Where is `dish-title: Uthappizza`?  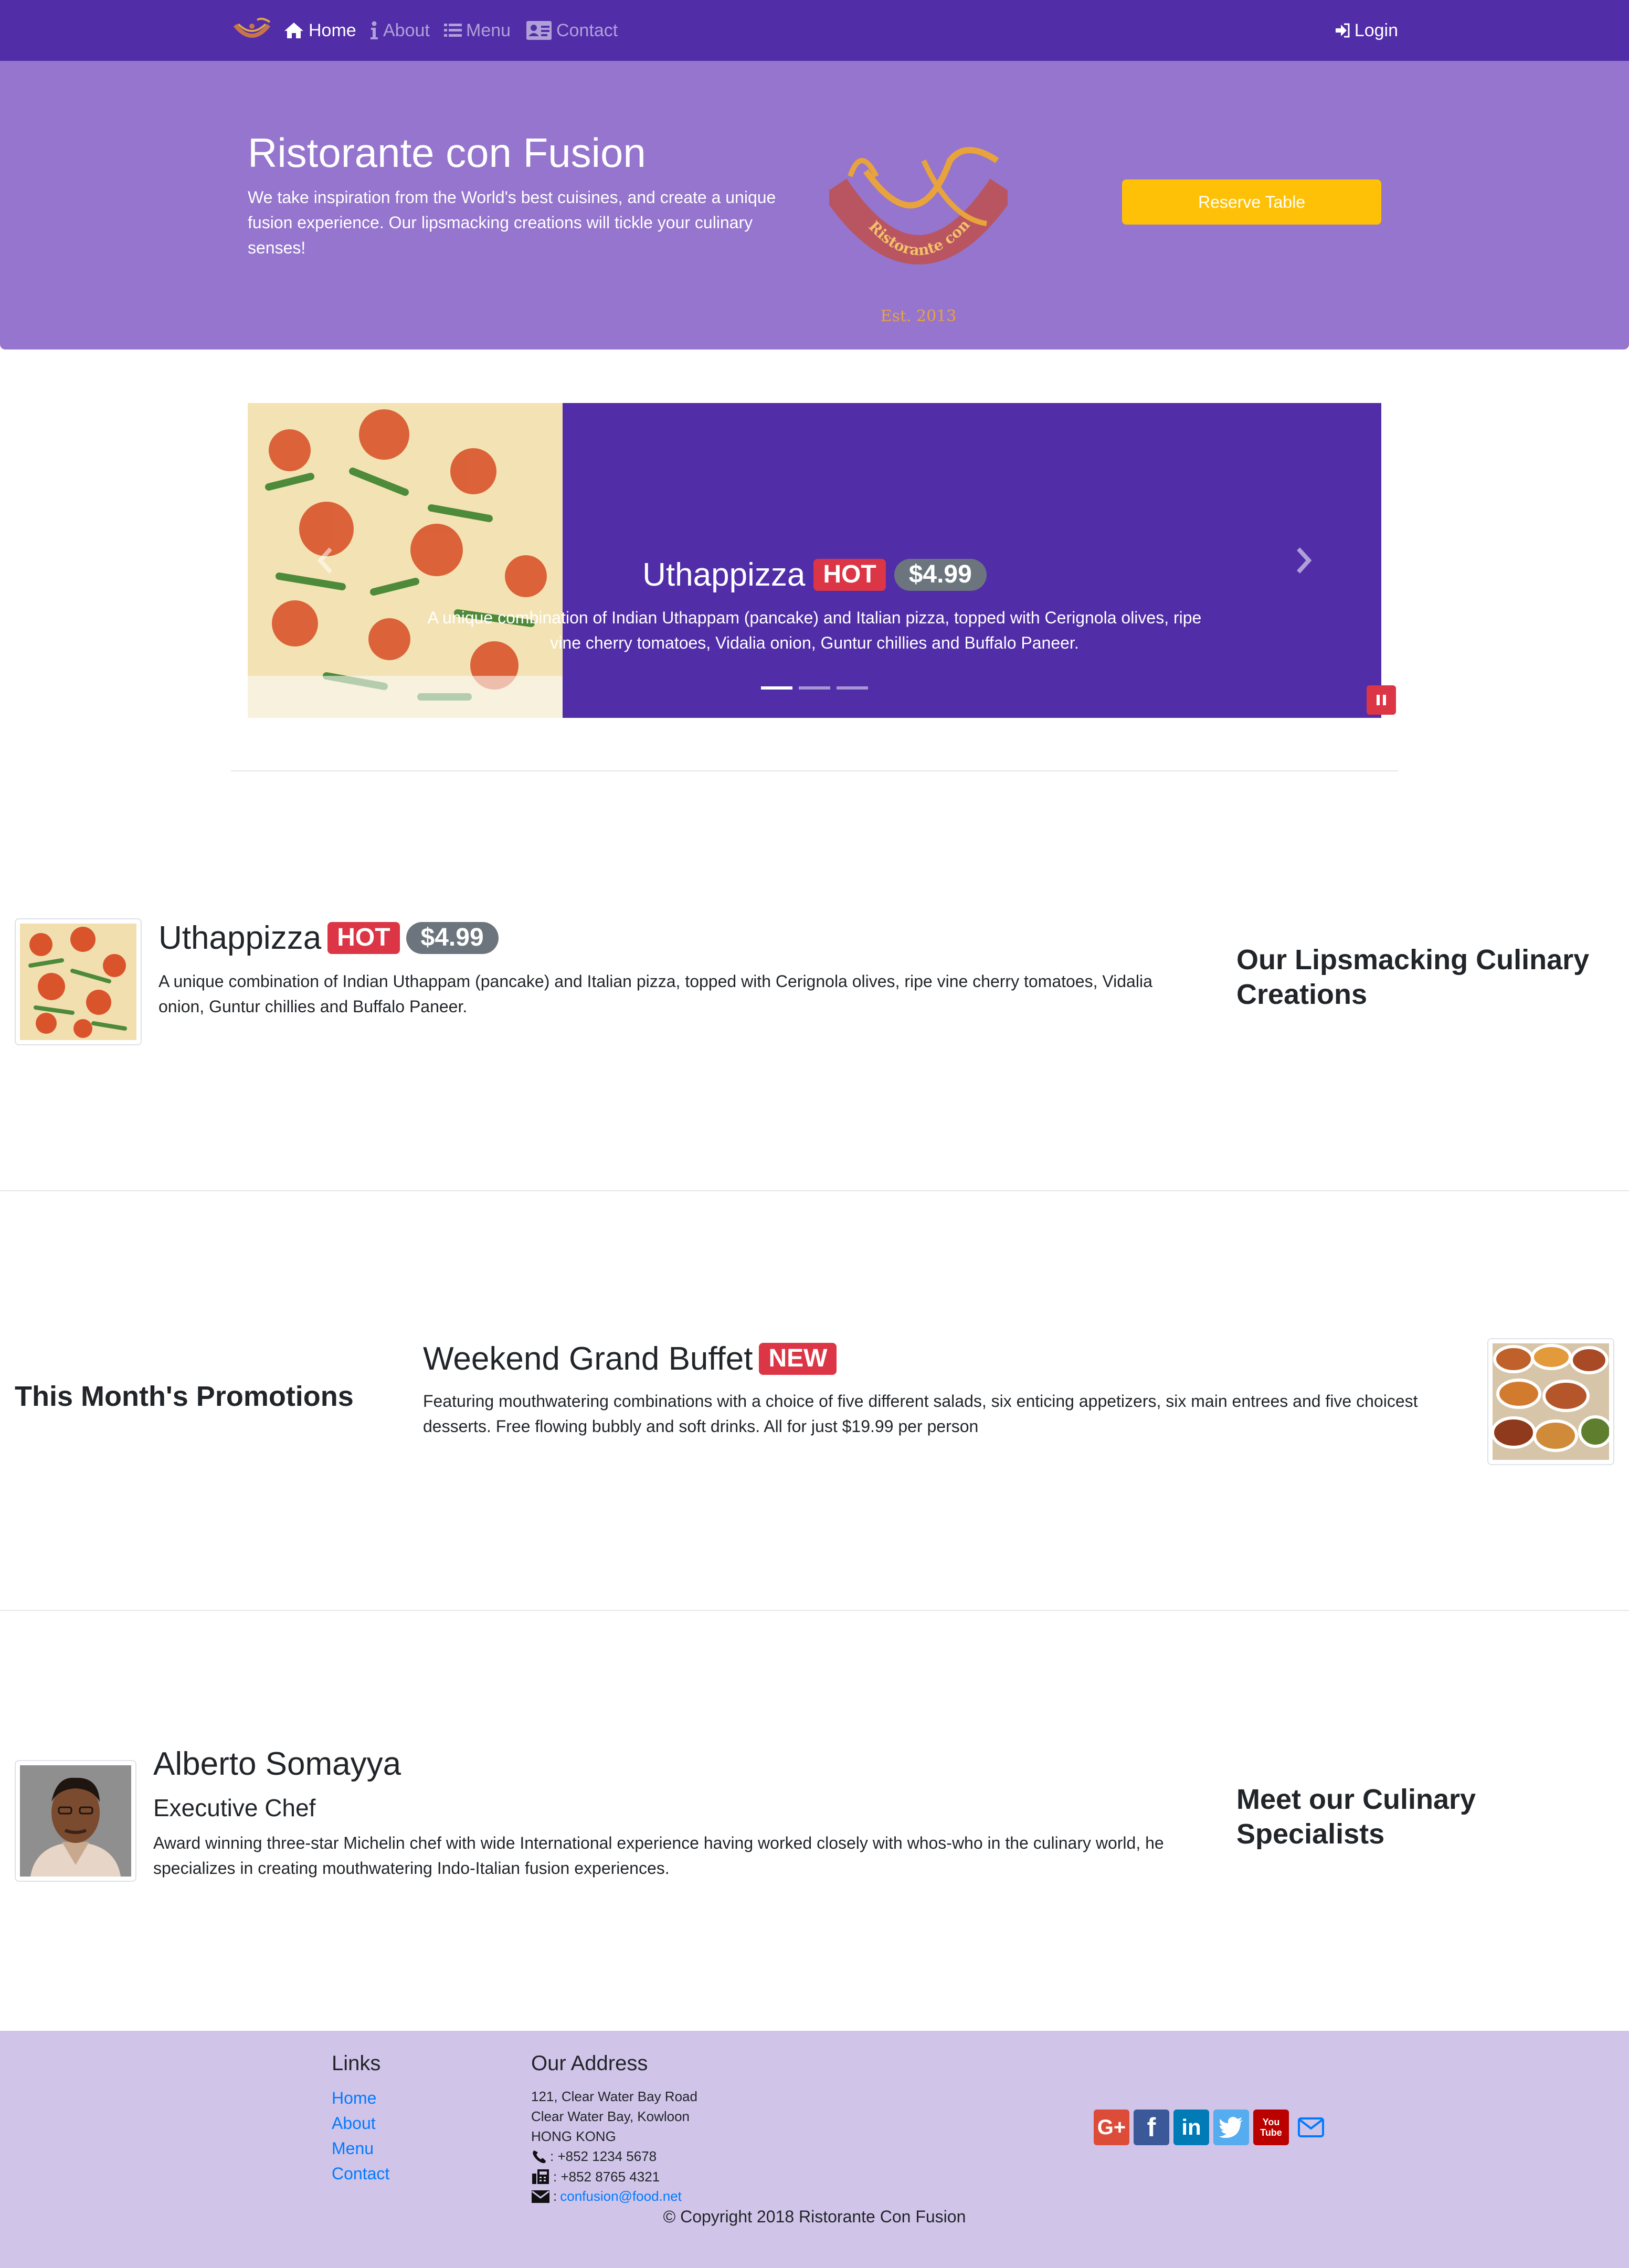 dish-title: Uthappizza is located at coordinates (240, 938).